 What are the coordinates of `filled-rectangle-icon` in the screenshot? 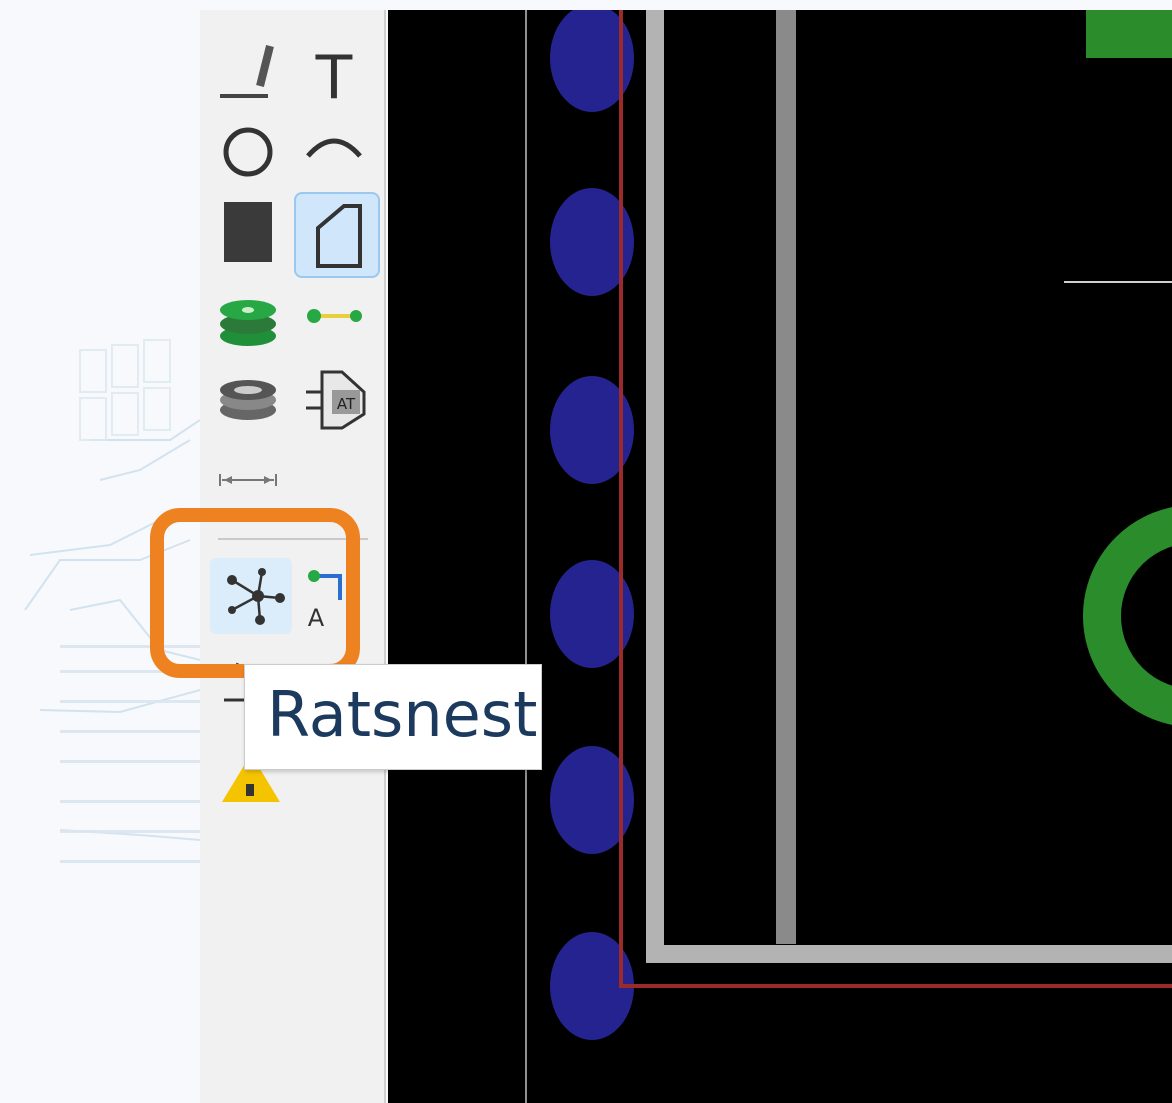 It's located at (248, 232).